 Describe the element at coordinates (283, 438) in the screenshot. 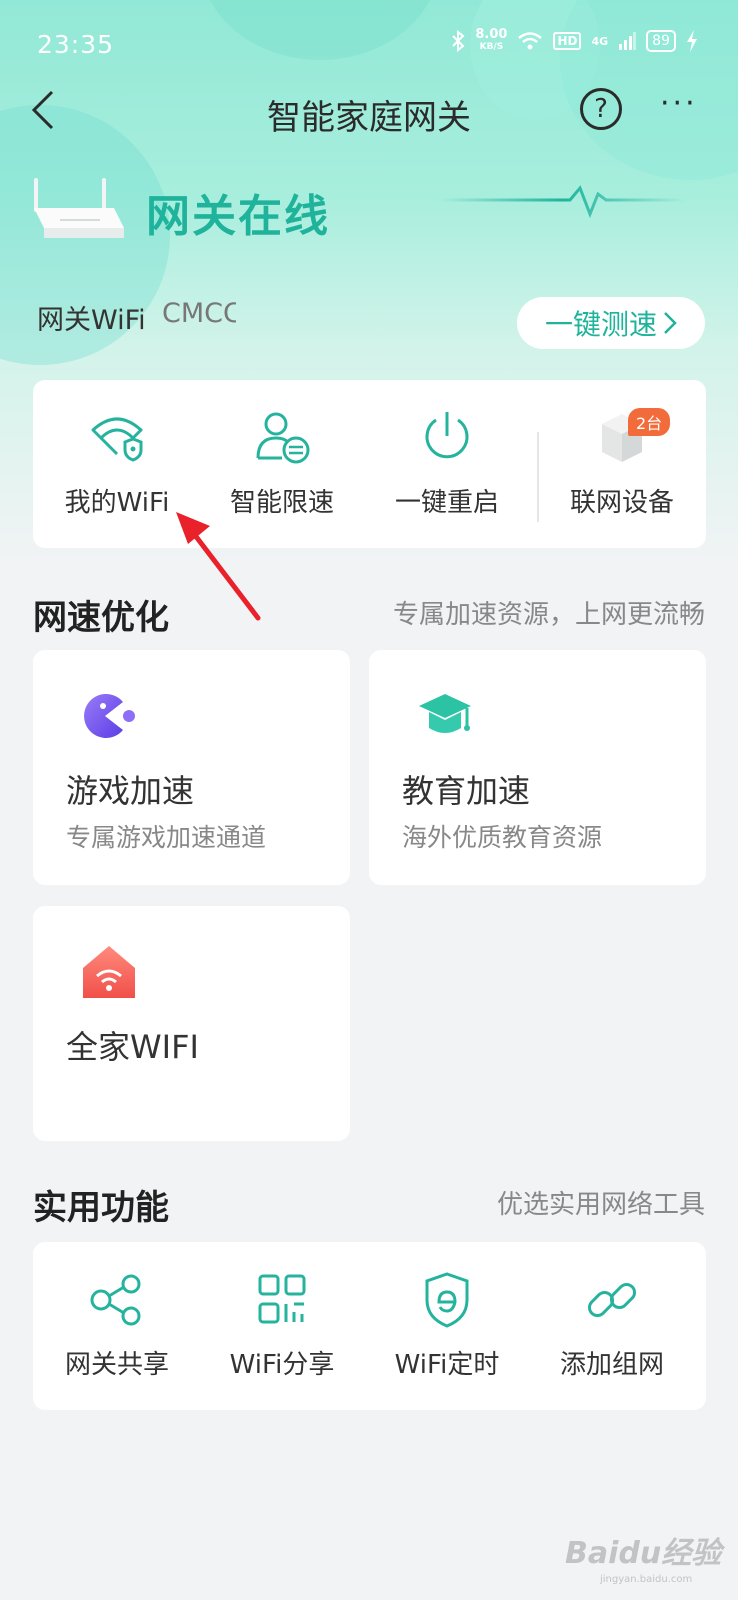

I see `user-speed-limit-icon` at that location.